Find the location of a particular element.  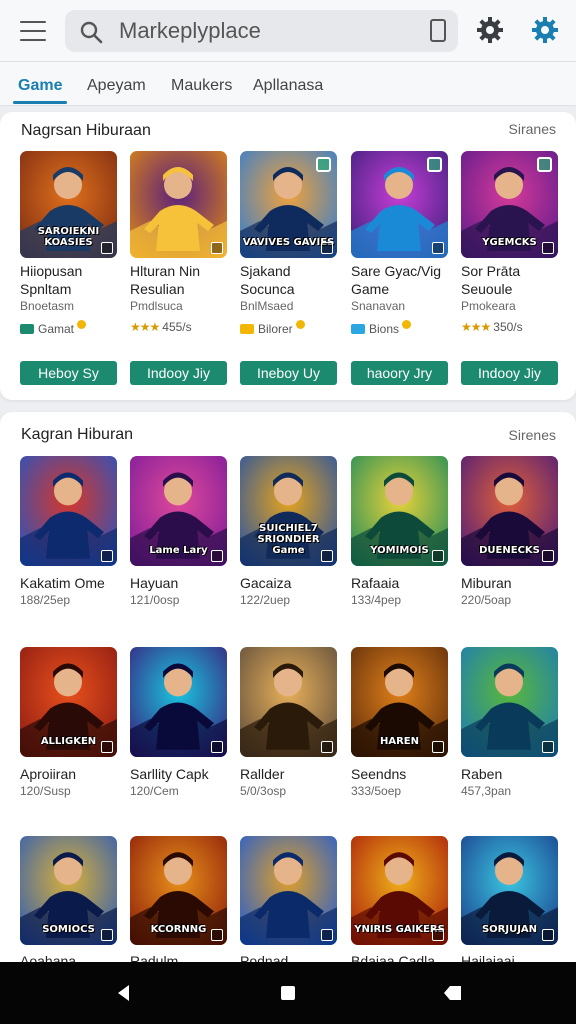

app-name: Hlturan Nin Resulian is located at coordinates (165, 280).